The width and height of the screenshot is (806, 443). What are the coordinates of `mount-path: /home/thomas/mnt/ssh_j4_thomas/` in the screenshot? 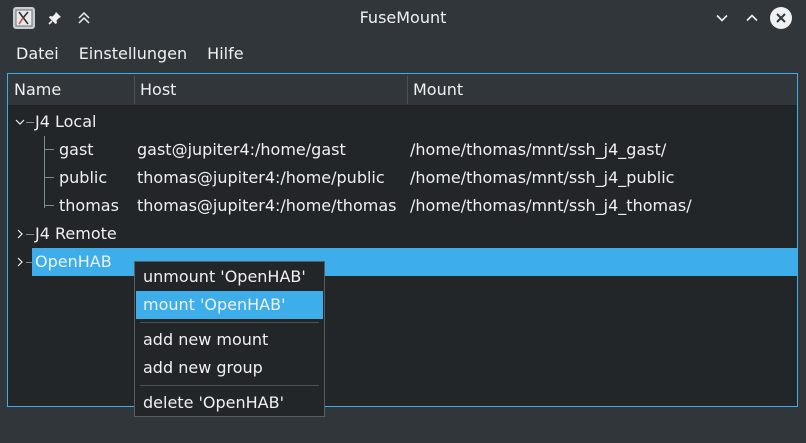 It's located at (551, 205).